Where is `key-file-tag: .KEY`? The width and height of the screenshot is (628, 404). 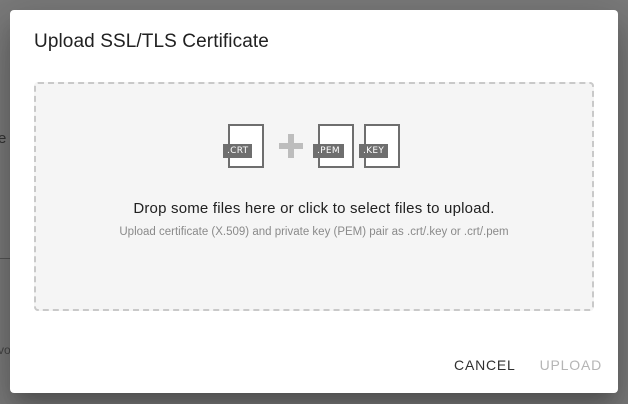
key-file-tag: .KEY is located at coordinates (374, 151).